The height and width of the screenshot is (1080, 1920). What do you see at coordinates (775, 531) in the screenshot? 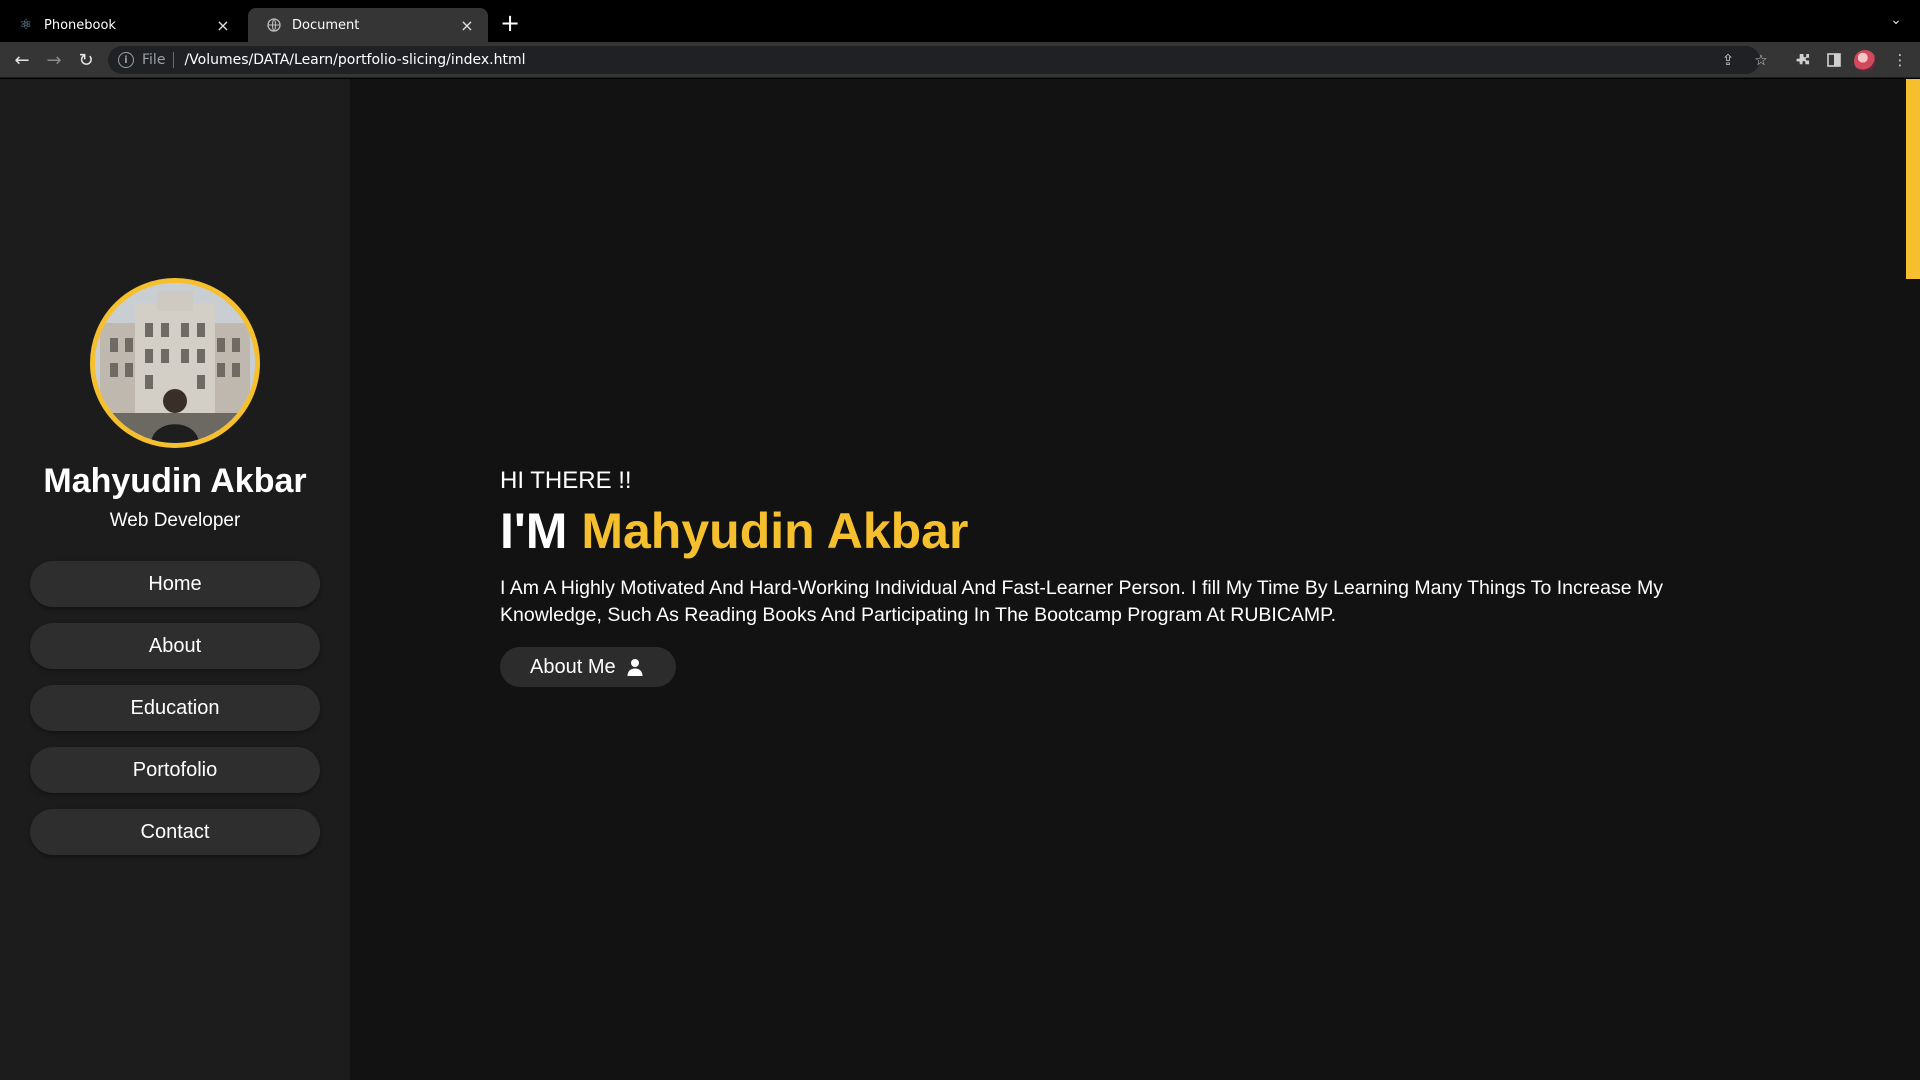
I see `hero-name: Mahyudin Akbar` at bounding box center [775, 531].